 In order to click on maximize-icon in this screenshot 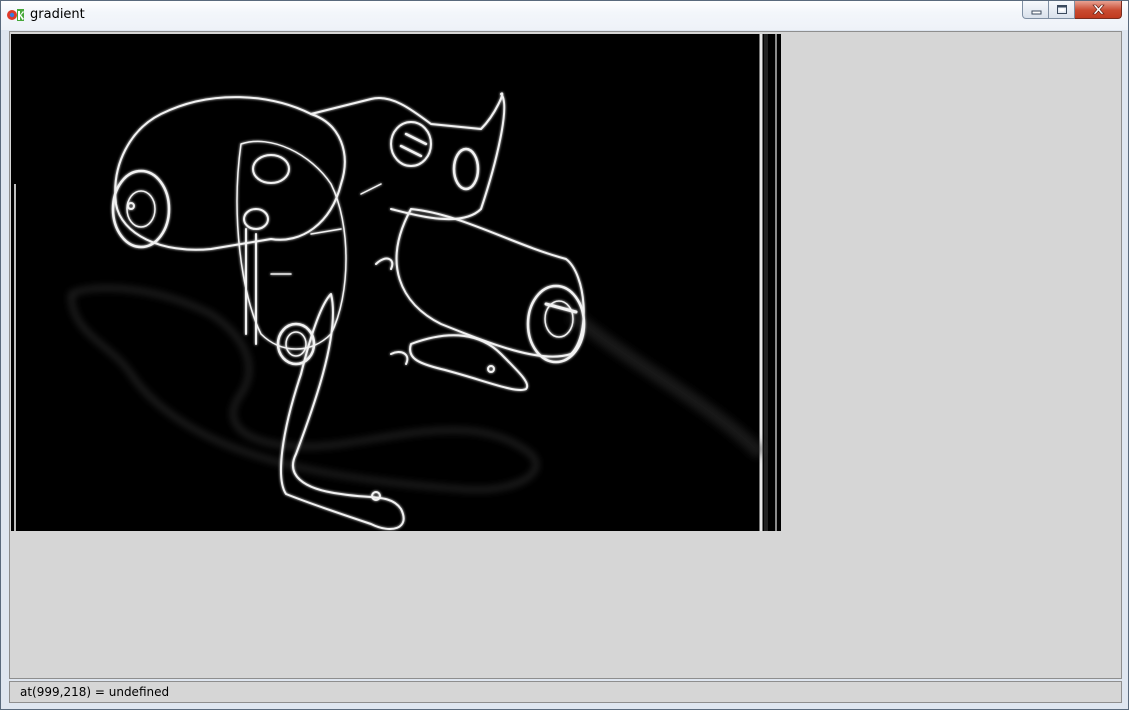, I will do `click(1062, 9)`.